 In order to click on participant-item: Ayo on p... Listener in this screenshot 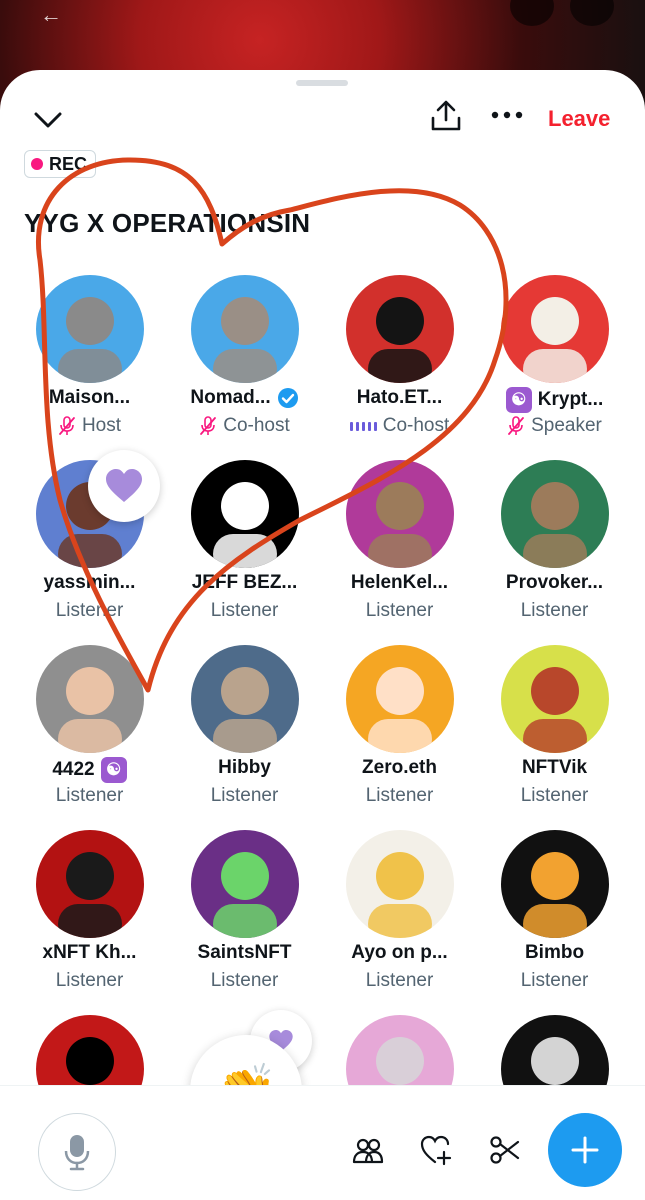, I will do `click(399, 920)`.